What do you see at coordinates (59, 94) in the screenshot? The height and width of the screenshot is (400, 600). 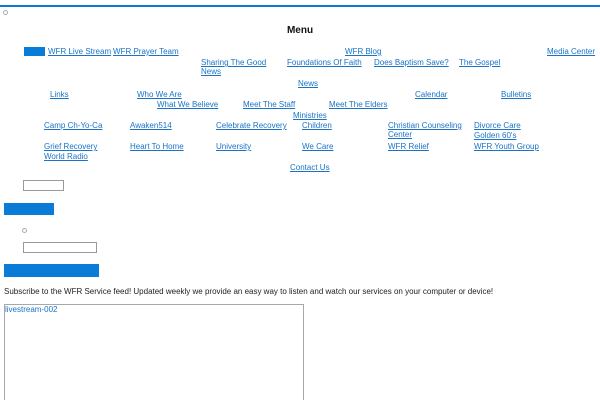 I see `menu-link-links: Links` at bounding box center [59, 94].